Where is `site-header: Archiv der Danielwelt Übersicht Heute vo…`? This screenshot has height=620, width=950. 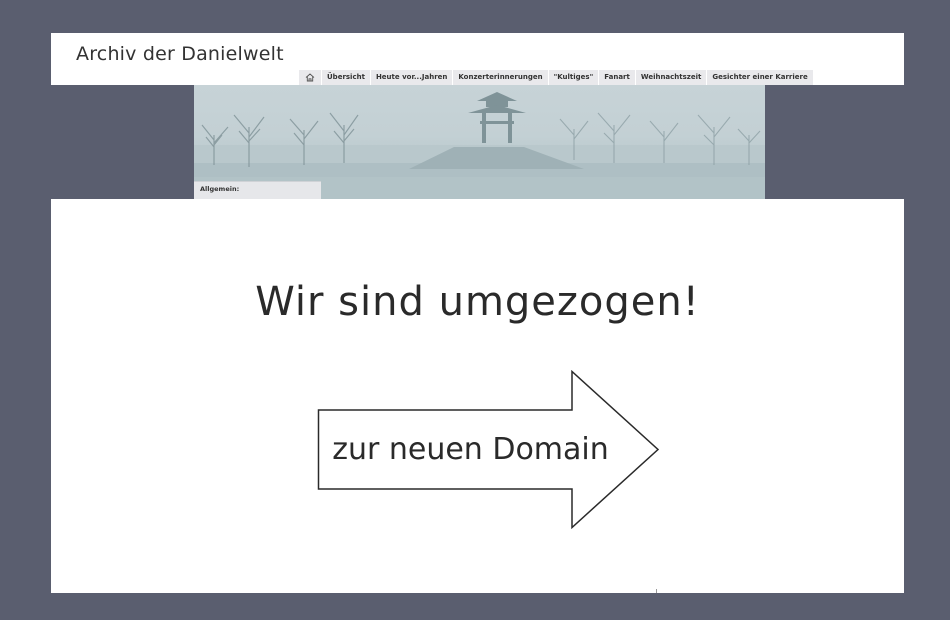 site-header: Archiv der Danielwelt Übersicht Heute vo… is located at coordinates (477, 59).